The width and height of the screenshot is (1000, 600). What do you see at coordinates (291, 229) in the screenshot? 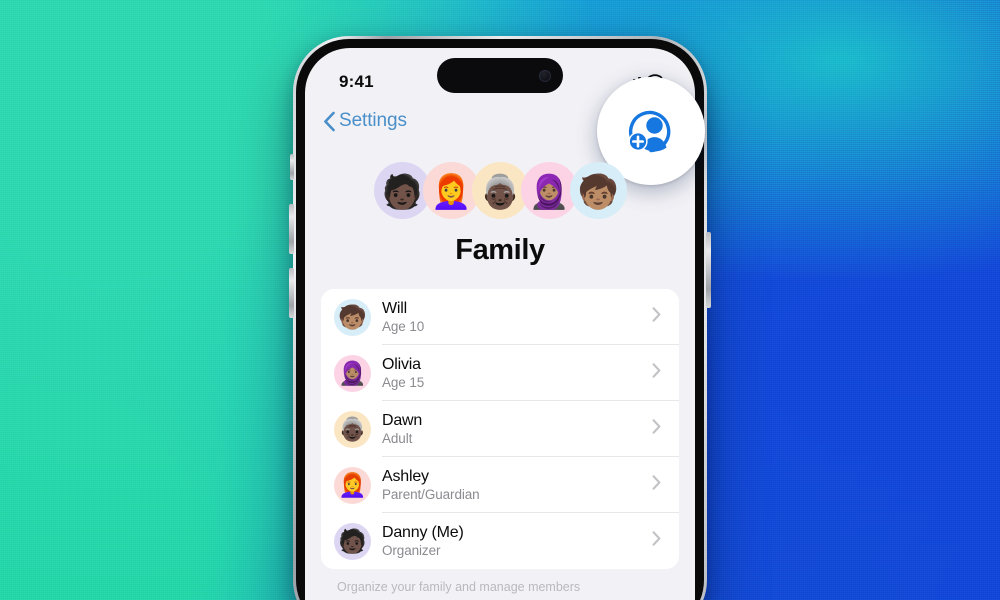
I see `volume-up-button` at bounding box center [291, 229].